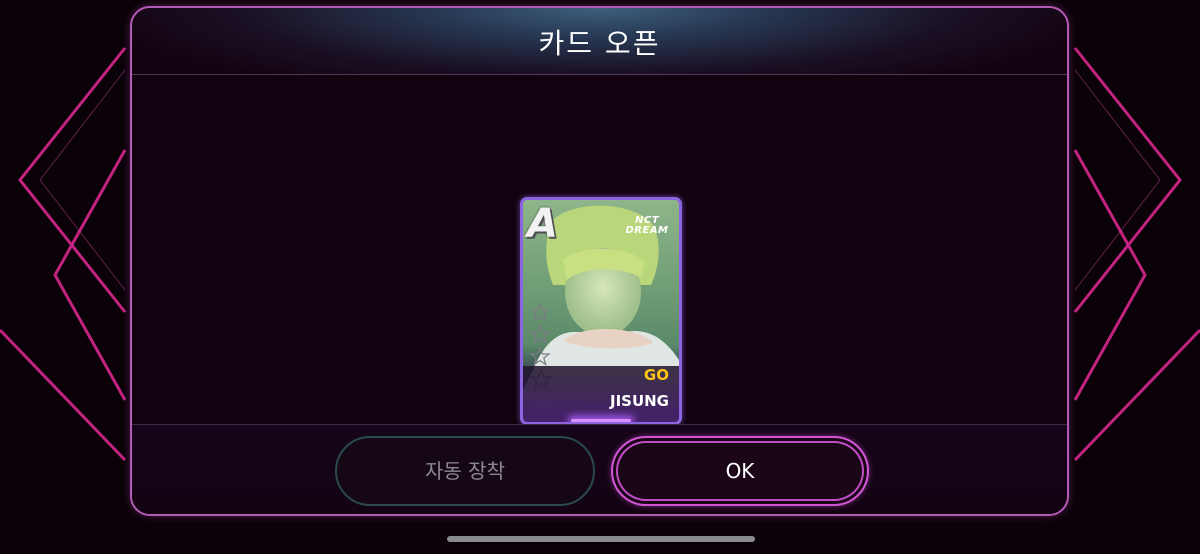 The height and width of the screenshot is (554, 1200). I want to click on dialog-header: 카드 오픈, so click(599, 41).